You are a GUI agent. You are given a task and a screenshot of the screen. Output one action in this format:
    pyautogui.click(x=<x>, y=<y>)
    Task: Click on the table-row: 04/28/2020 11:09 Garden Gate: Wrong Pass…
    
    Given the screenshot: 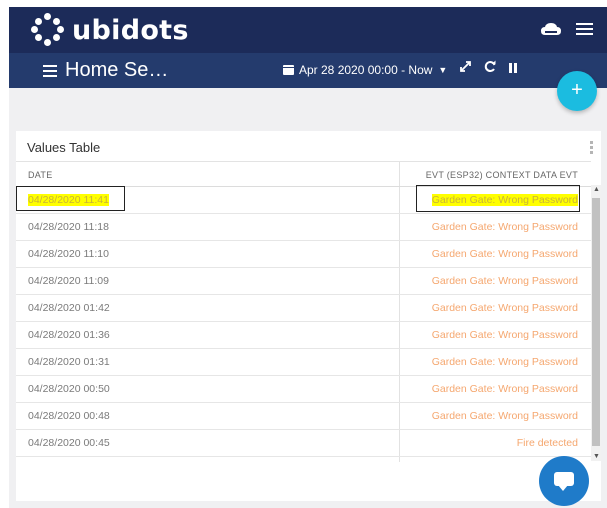 What is the action you would take?
    pyautogui.click(x=303, y=281)
    